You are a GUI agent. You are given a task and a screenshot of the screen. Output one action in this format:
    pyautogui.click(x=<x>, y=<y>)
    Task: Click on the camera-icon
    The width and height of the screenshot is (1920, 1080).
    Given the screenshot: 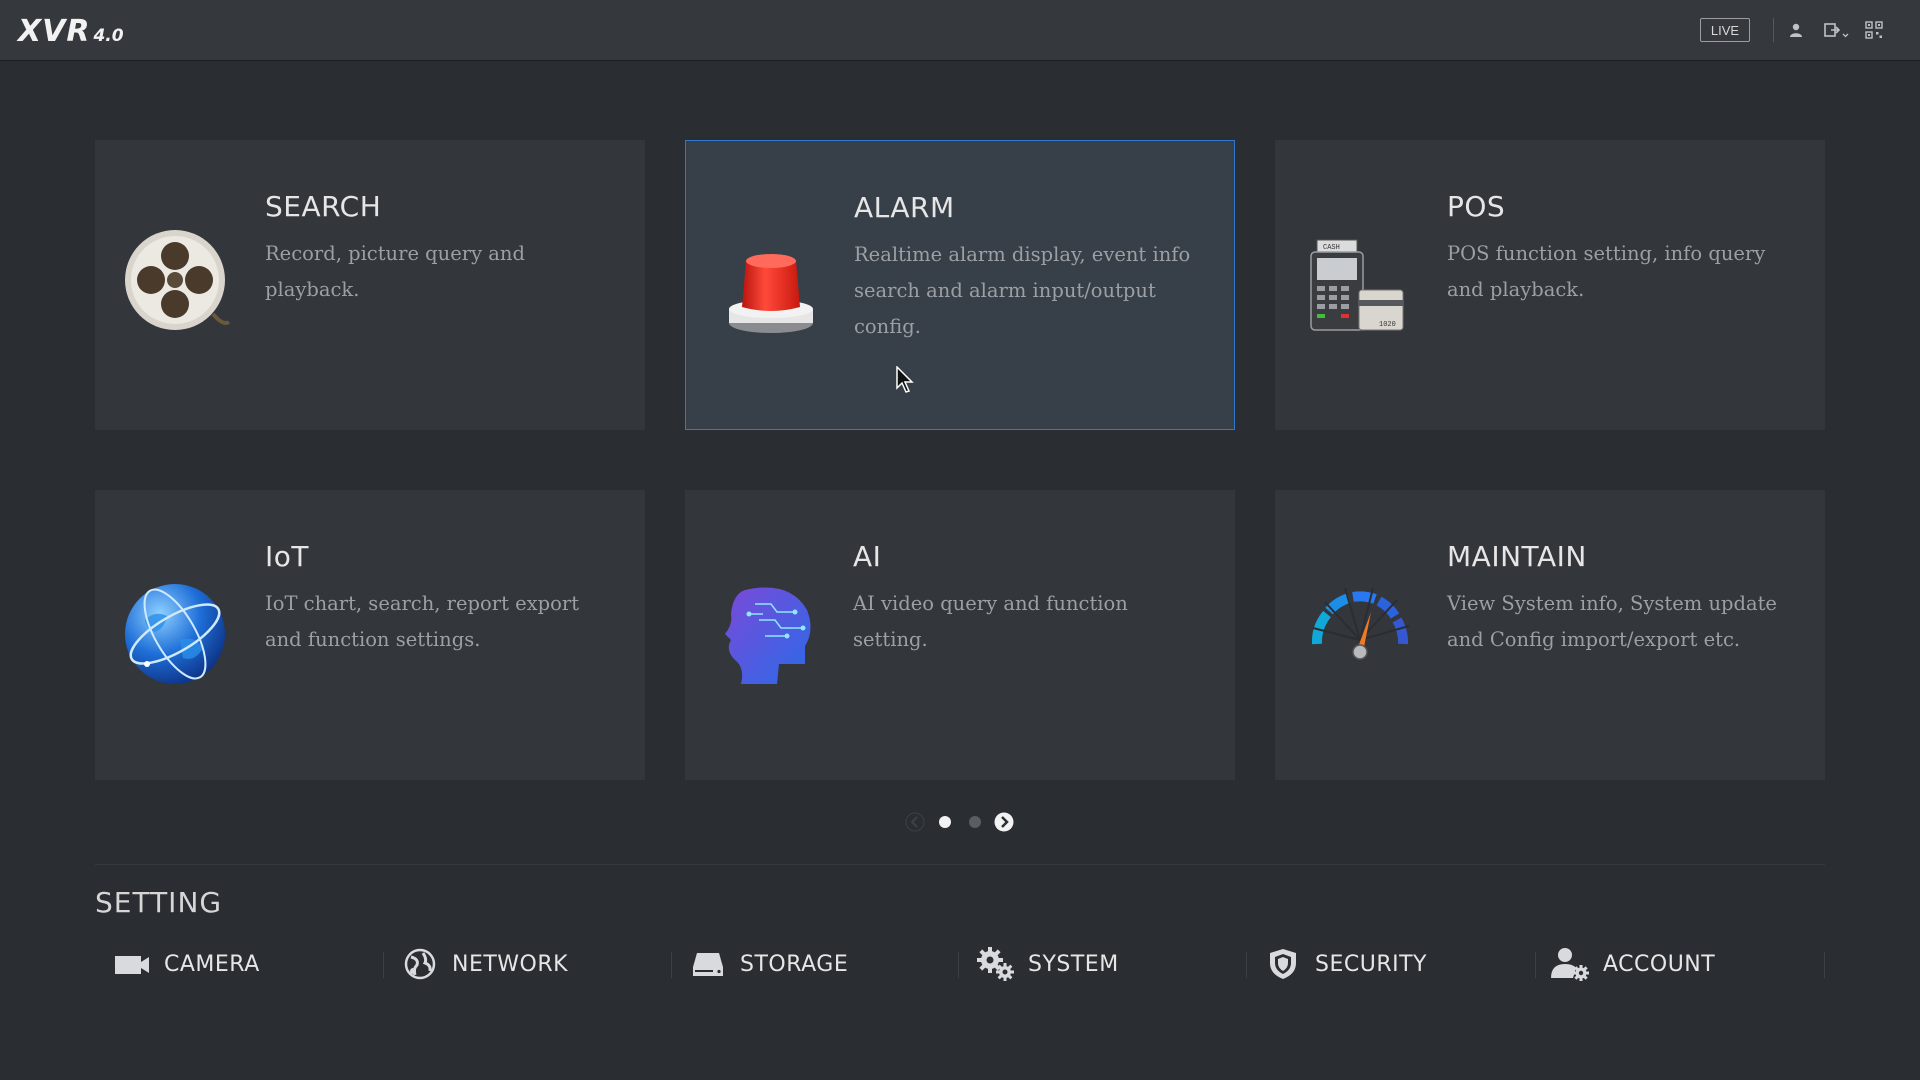 What is the action you would take?
    pyautogui.click(x=132, y=964)
    